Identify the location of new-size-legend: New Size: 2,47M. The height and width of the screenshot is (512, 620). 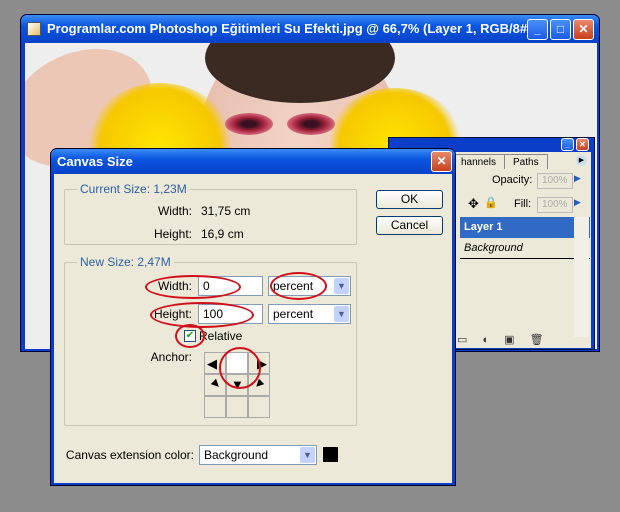
(125, 262).